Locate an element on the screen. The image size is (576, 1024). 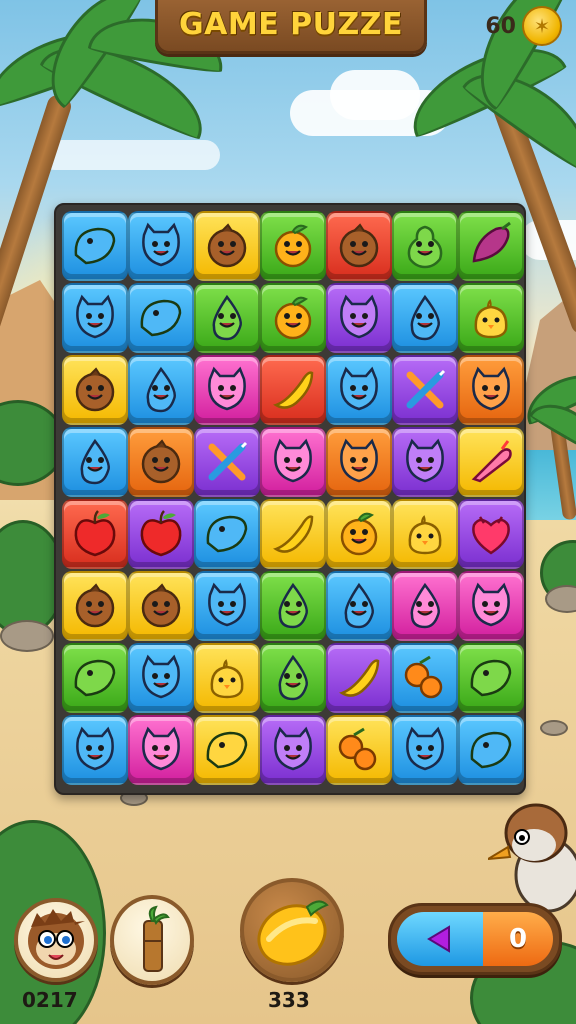
tile-pear is located at coordinates (425, 246).